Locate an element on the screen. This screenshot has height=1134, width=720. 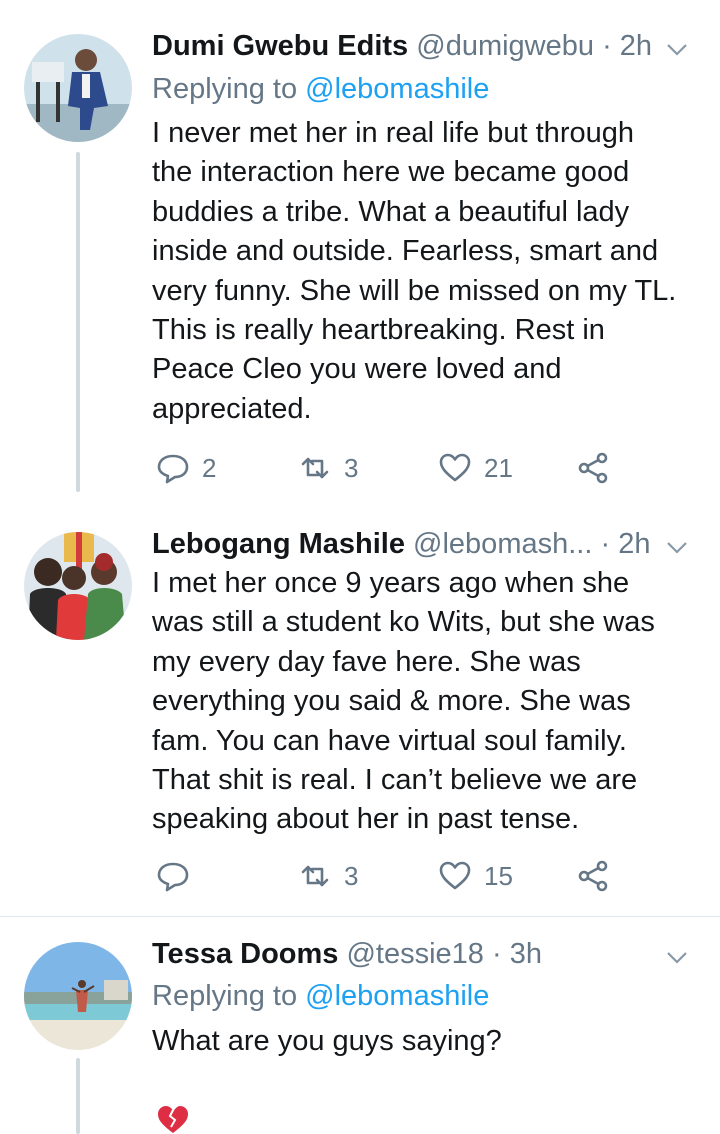
reply-button: 2 is located at coordinates (186, 468).